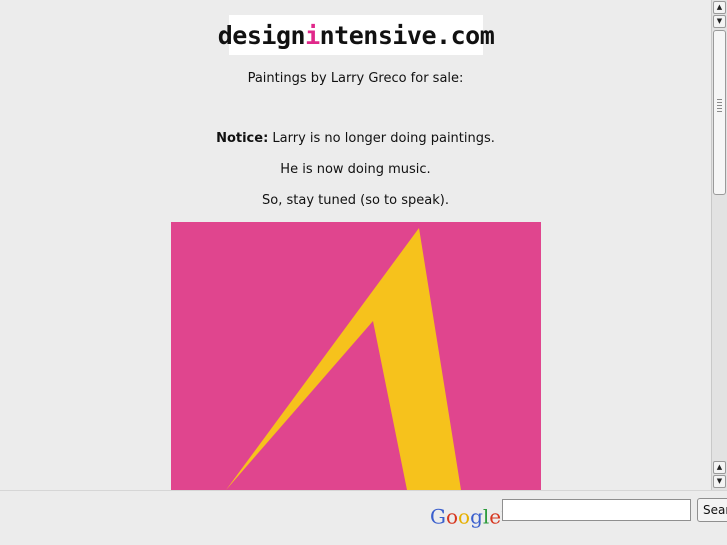 The height and width of the screenshot is (545, 727). I want to click on google-logo: Google™, so click(469, 514).